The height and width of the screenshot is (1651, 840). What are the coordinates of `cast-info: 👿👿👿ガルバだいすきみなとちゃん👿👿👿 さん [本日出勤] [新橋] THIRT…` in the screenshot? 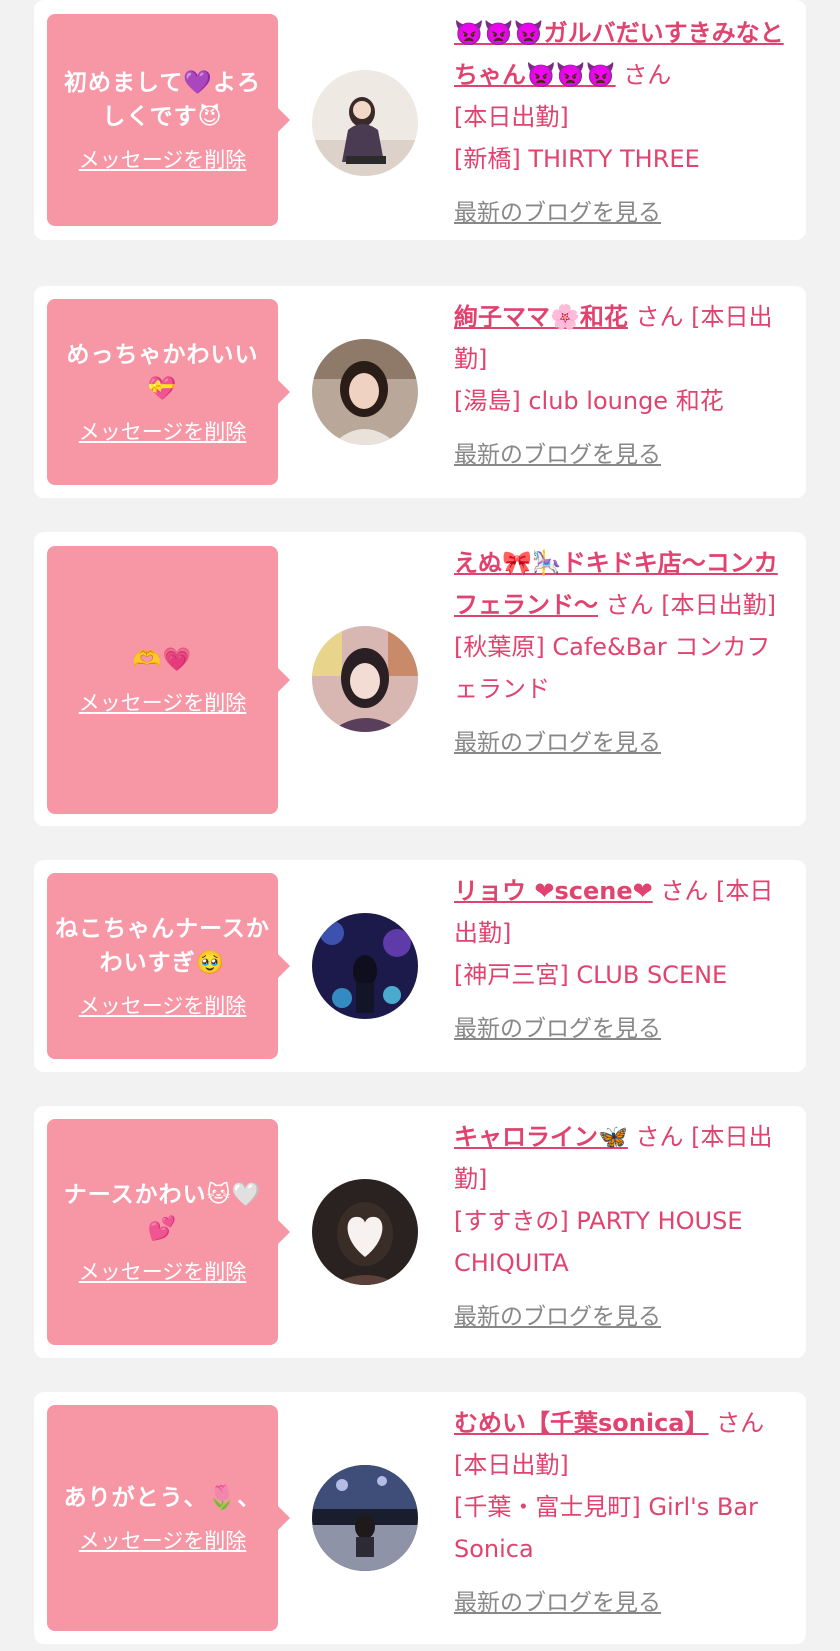 It's located at (623, 123).